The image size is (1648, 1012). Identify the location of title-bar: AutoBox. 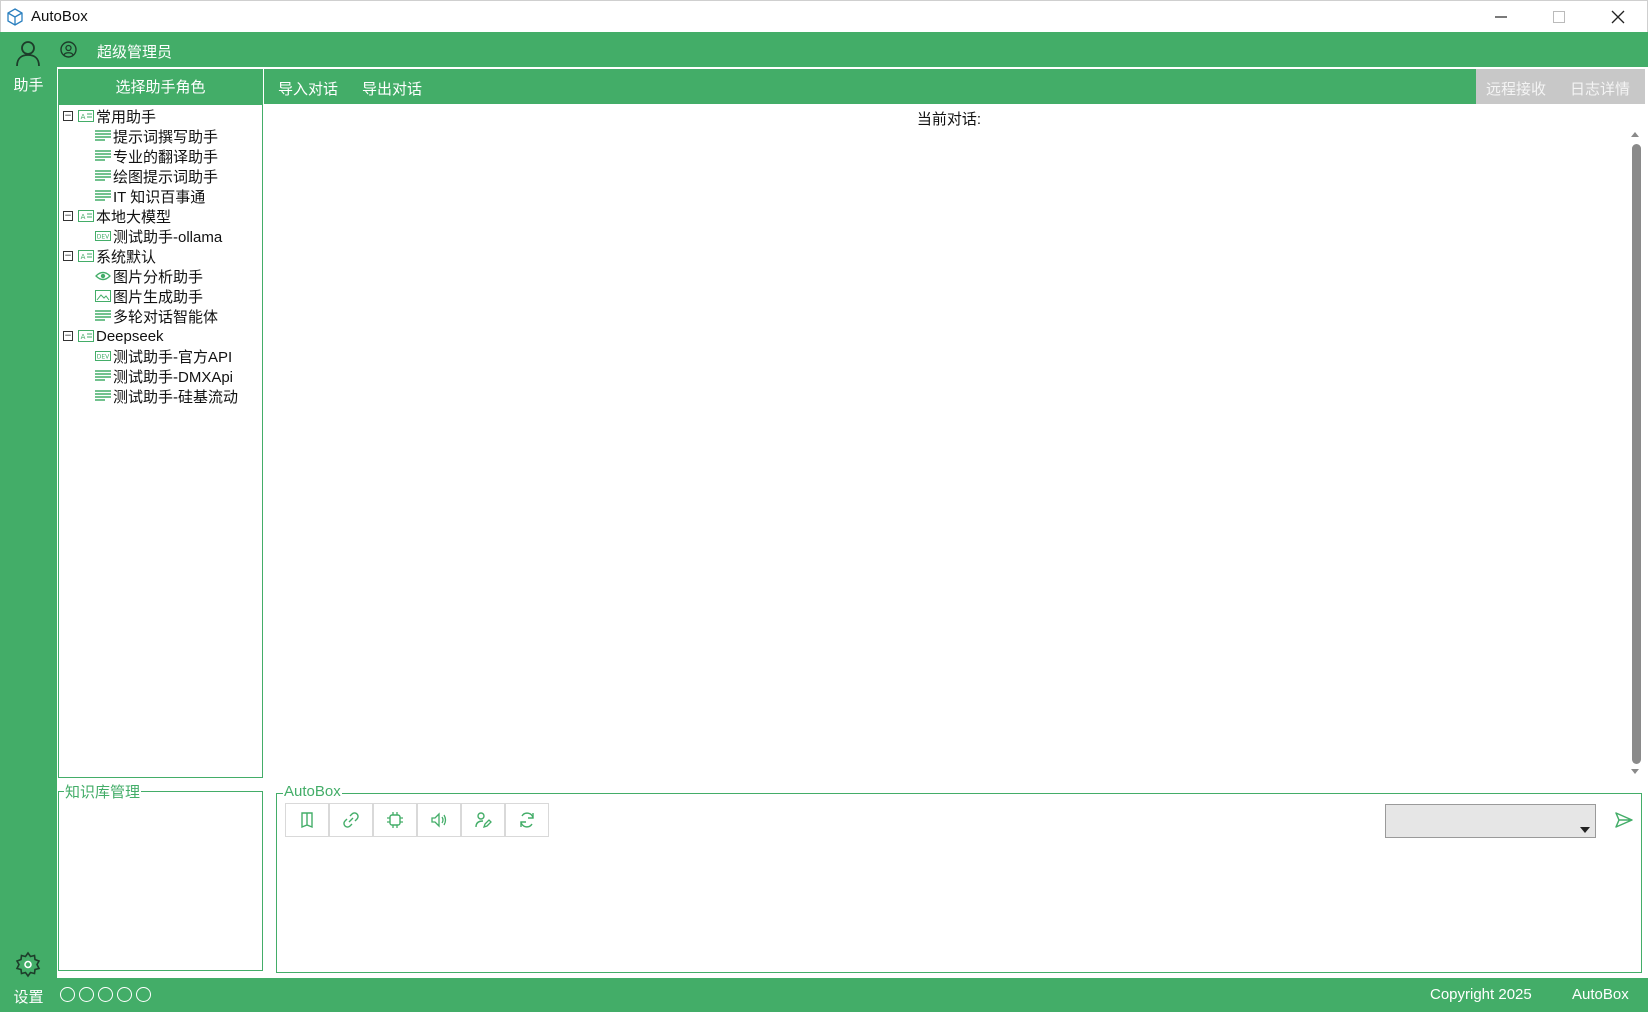
(824, 16).